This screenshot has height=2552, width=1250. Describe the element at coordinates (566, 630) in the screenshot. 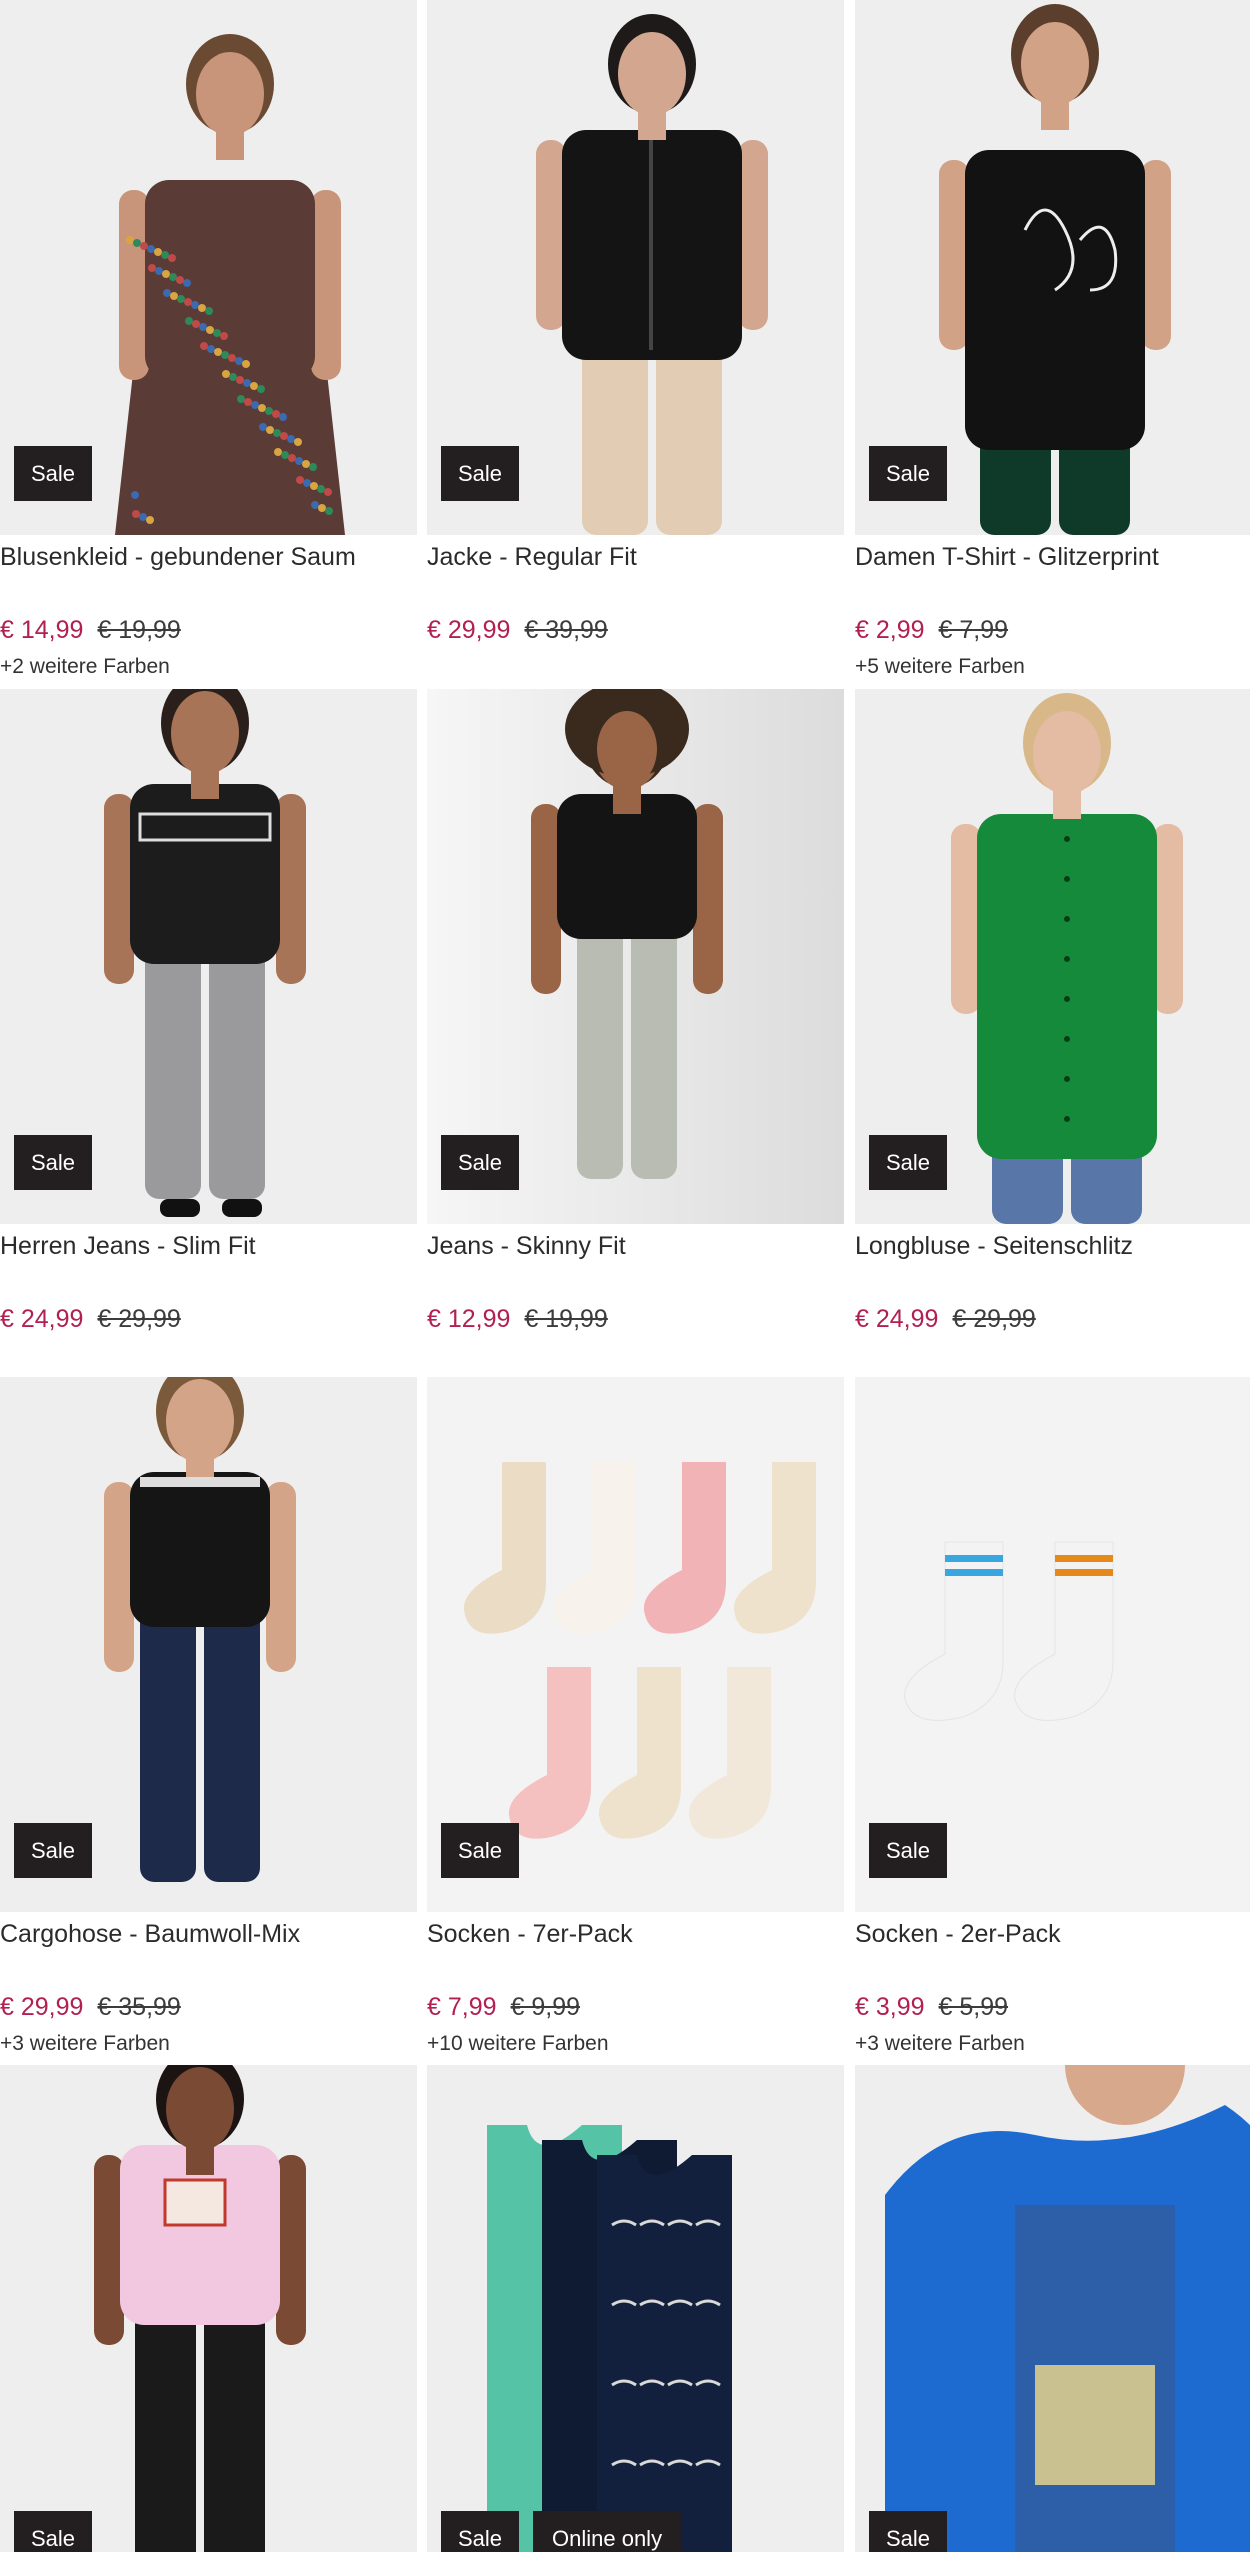

I see `original-price: € 39,99` at that location.